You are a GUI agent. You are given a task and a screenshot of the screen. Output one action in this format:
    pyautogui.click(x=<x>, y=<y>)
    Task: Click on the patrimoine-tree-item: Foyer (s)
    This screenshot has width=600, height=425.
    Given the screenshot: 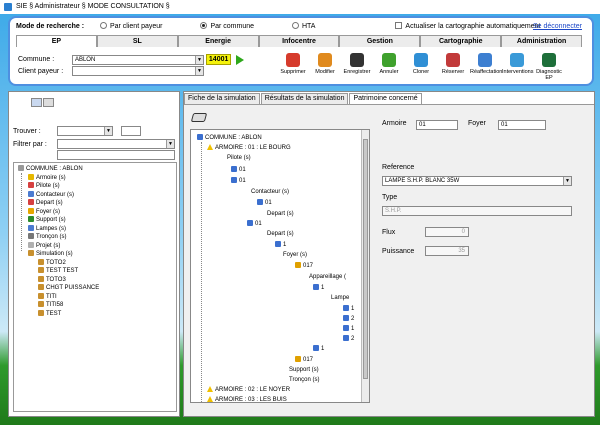 What is the action you would take?
    pyautogui.click(x=295, y=255)
    